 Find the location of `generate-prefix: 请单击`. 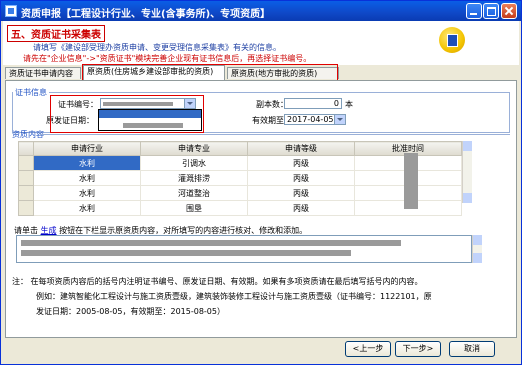

generate-prefix: 请单击 is located at coordinates (26, 230).